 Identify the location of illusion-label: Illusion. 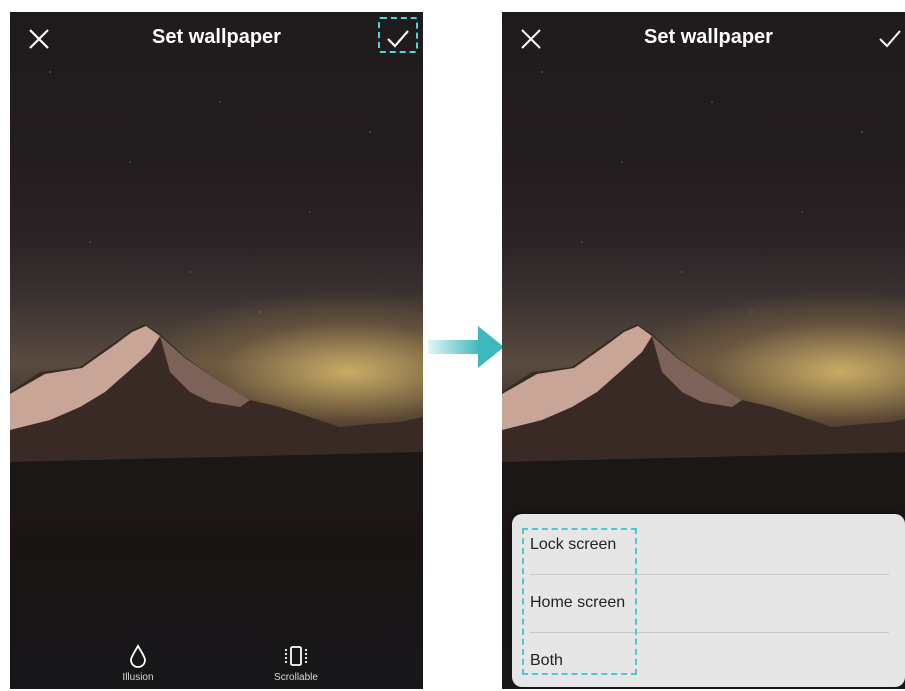
(138, 677).